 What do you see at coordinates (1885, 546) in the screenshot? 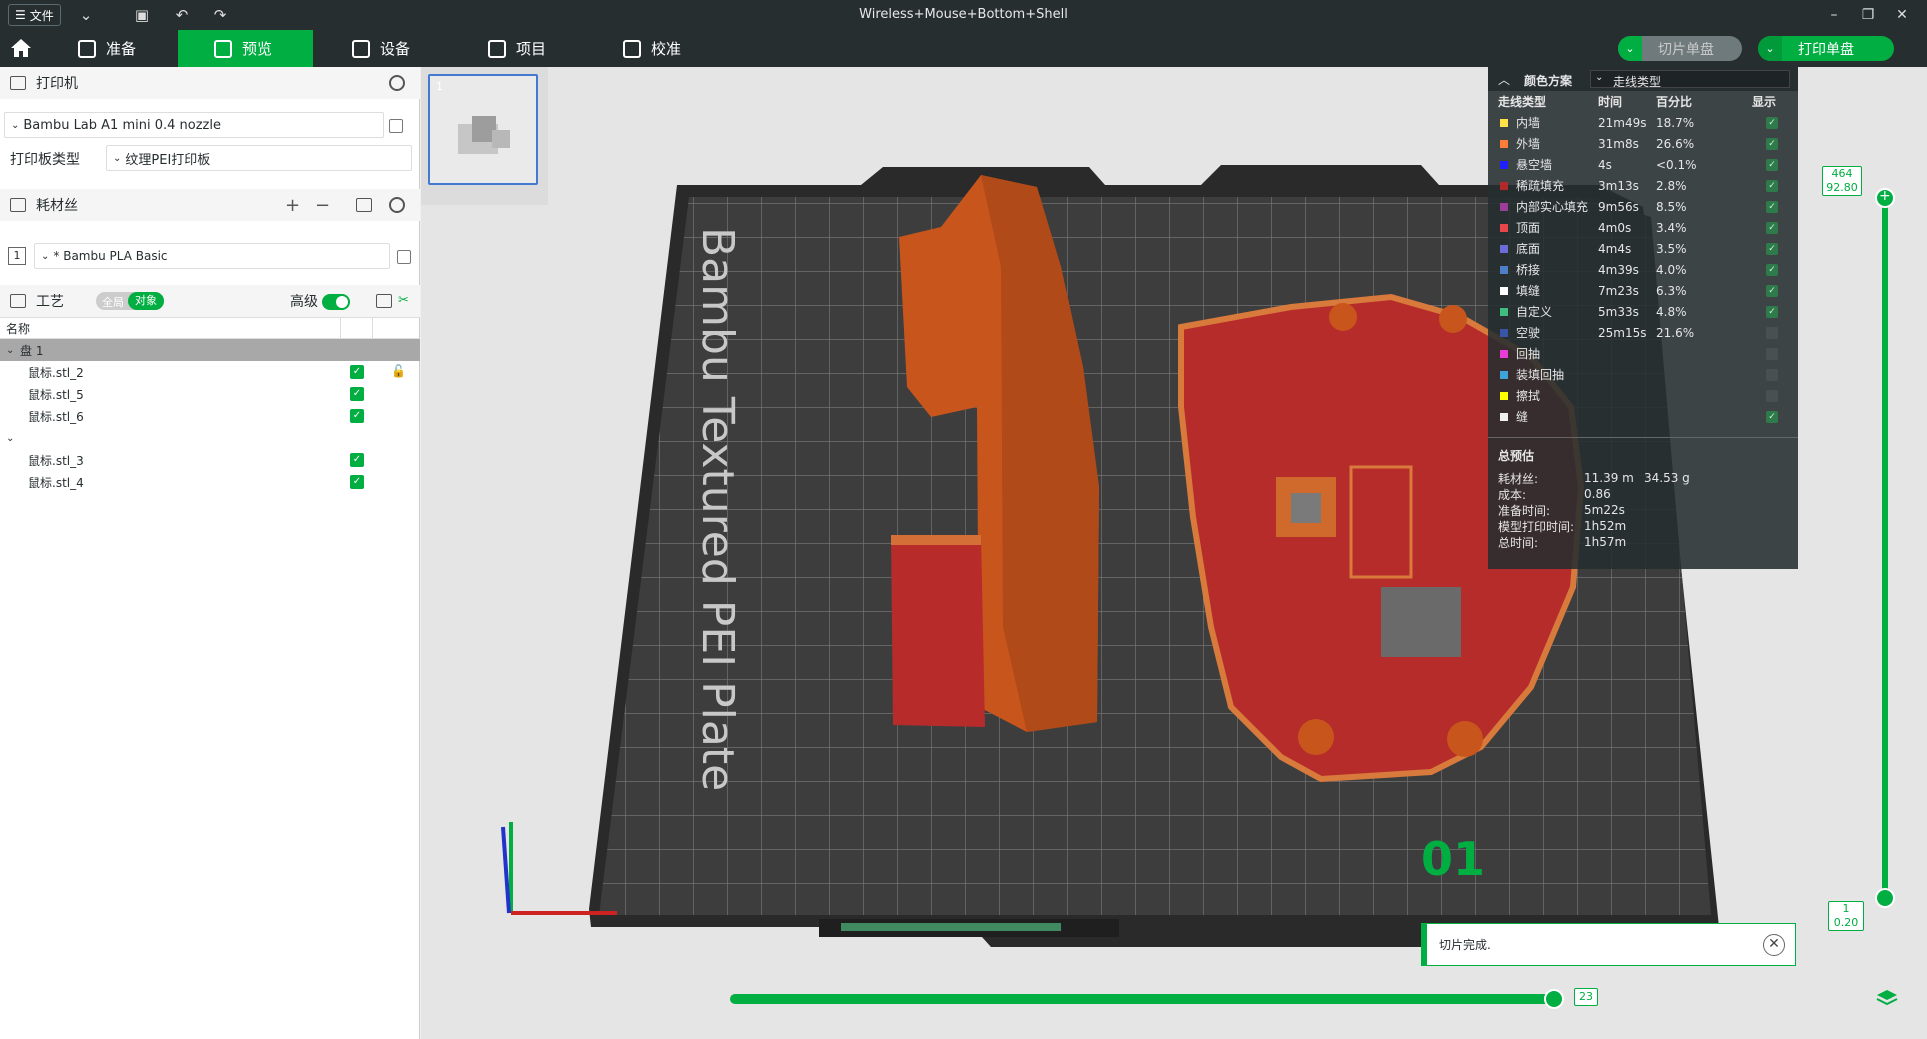
I see `layer-slider-track` at bounding box center [1885, 546].